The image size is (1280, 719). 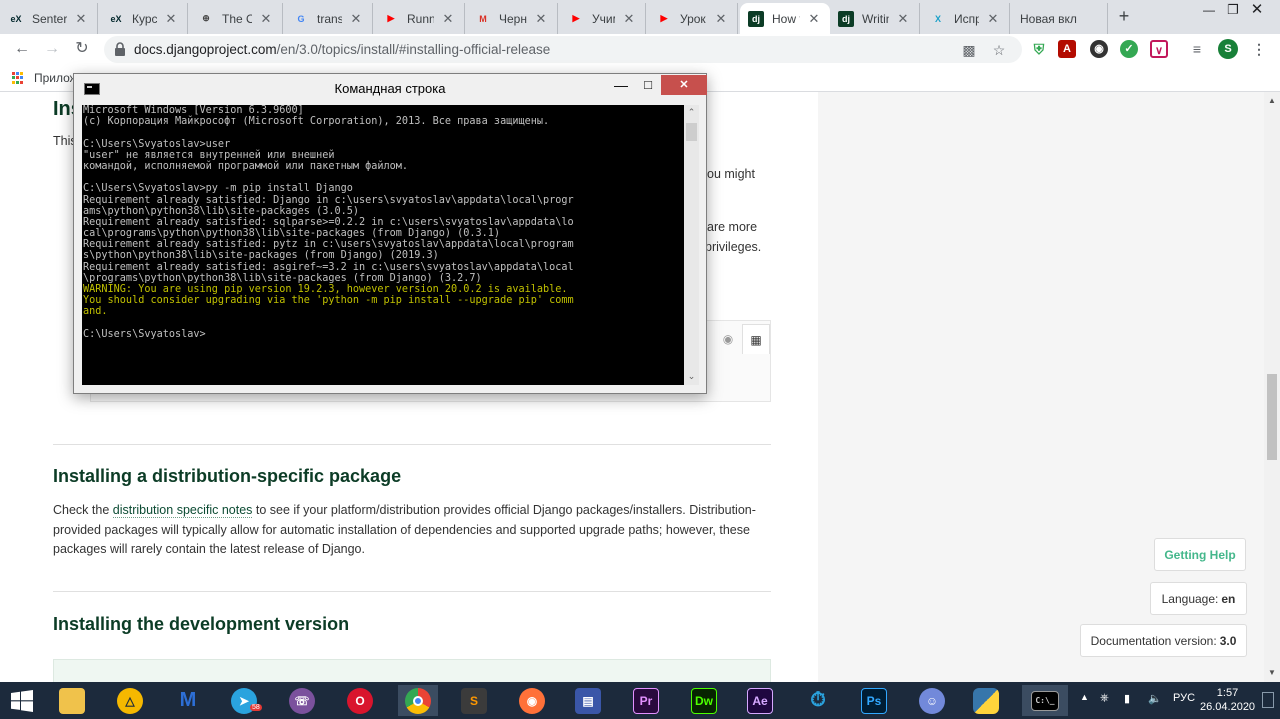 I want to click on cmd-scroll-down-icon: ⌄, so click(x=691, y=376).